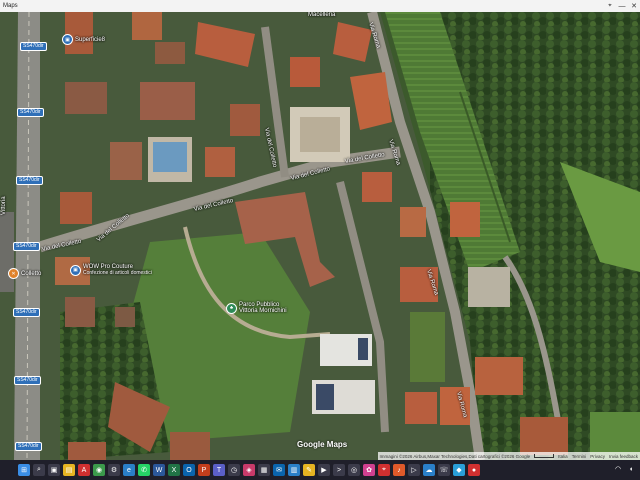 Image resolution: width=640 pixels, height=480 pixels. What do you see at coordinates (54, 470) in the screenshot?
I see `task-view-icon: ▣` at bounding box center [54, 470].